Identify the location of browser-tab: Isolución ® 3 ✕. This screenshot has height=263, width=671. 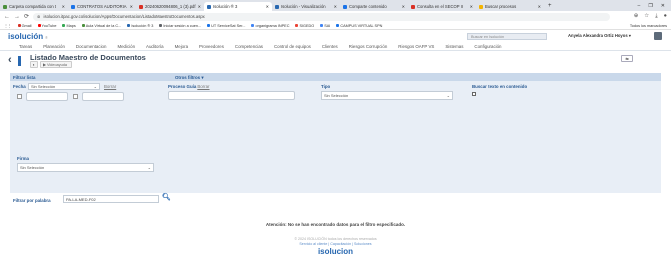
(238, 6).